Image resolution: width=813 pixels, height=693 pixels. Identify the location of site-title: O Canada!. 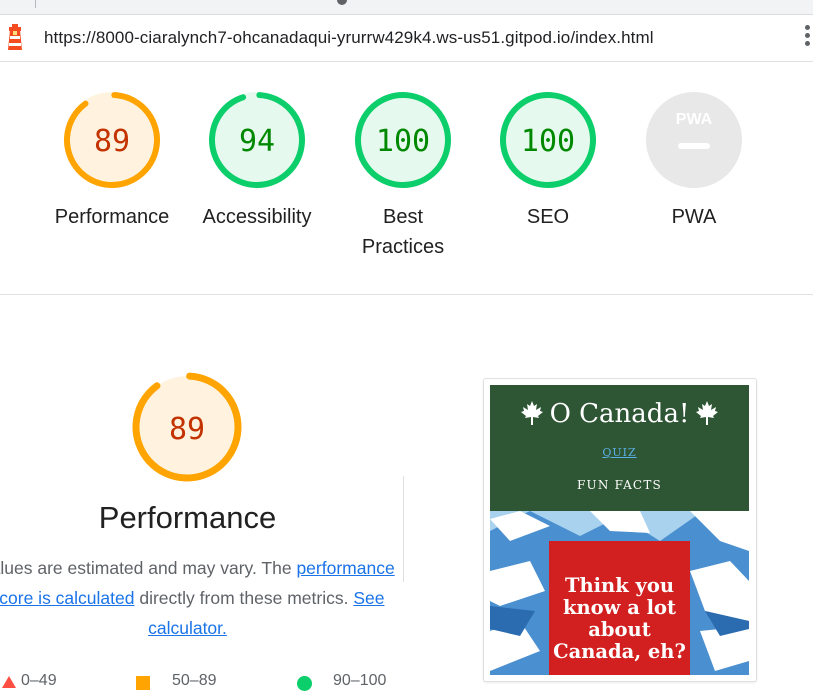
(619, 414).